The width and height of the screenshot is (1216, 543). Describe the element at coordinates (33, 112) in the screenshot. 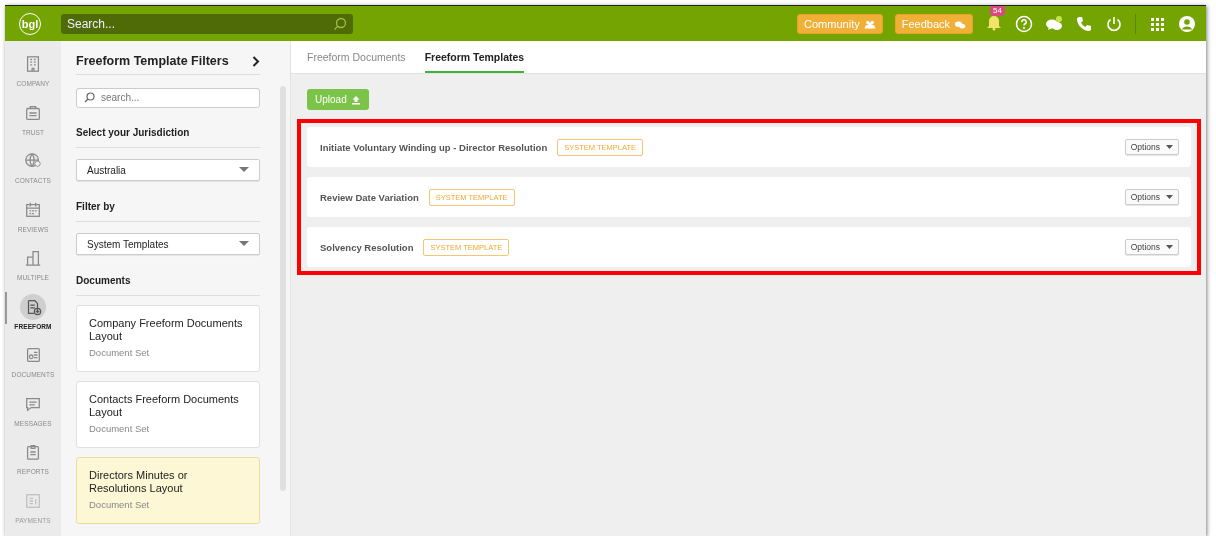

I see `briefcase-icon` at that location.